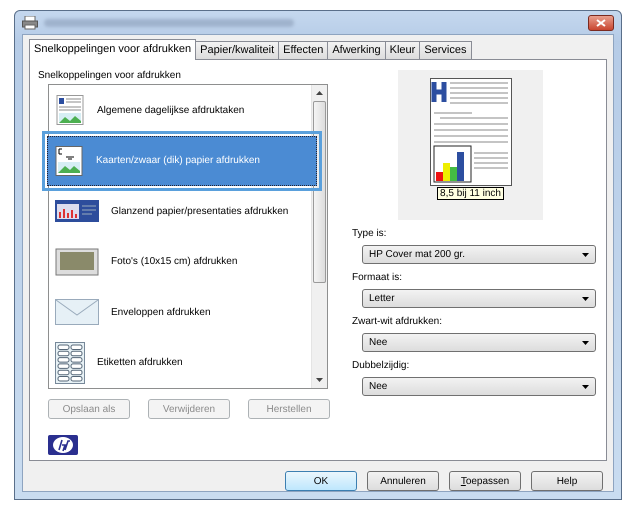 The image size is (636, 508). What do you see at coordinates (180, 110) in the screenshot?
I see `shortcut-item: Algemene dagelijkse afdruktaken` at bounding box center [180, 110].